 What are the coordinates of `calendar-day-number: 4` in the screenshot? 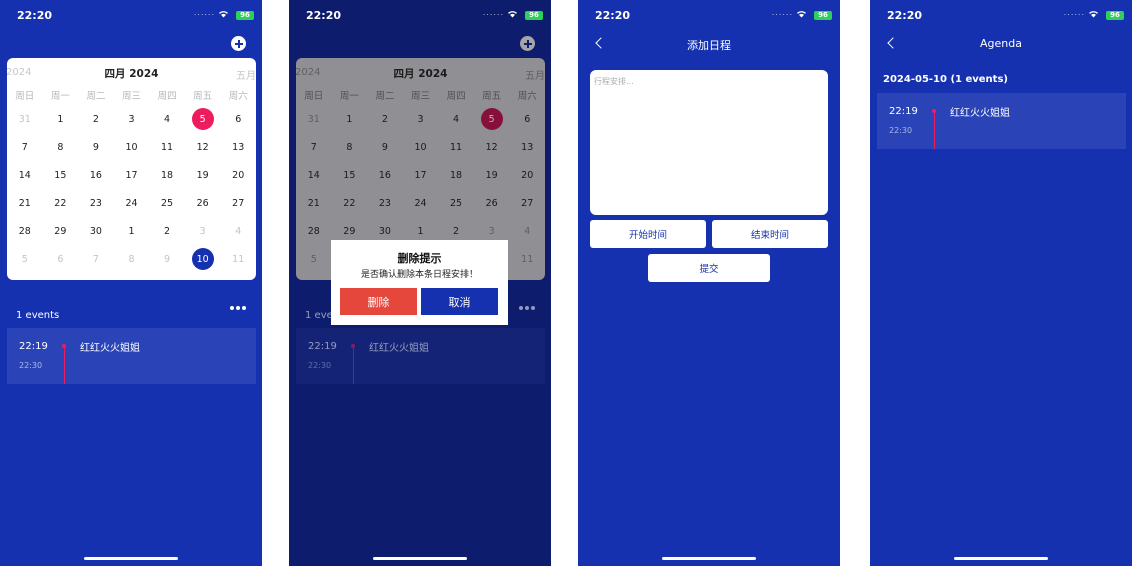 It's located at (167, 119).